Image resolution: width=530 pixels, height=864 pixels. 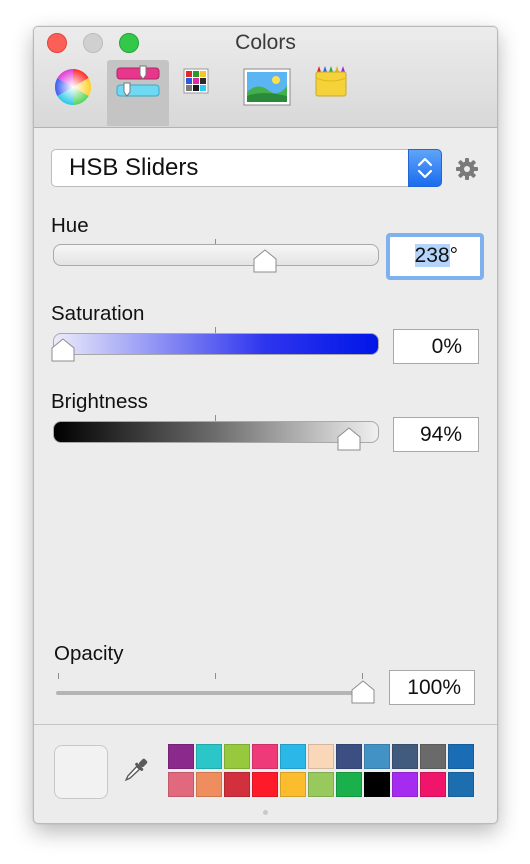 I want to click on current-color-well, so click(x=81, y=772).